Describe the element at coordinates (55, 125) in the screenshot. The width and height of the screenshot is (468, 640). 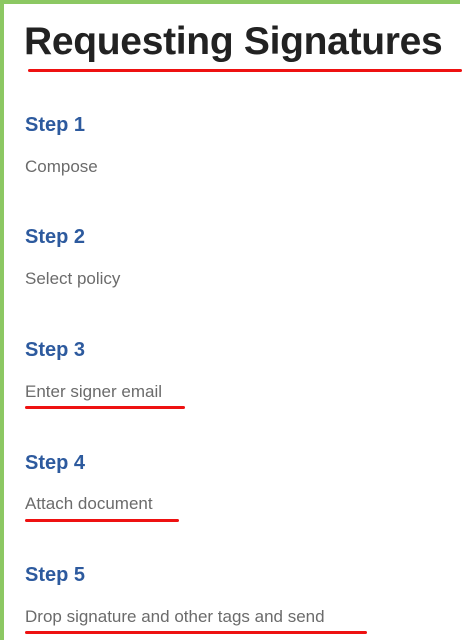
I see `step-1-heading: Step 1` at that location.